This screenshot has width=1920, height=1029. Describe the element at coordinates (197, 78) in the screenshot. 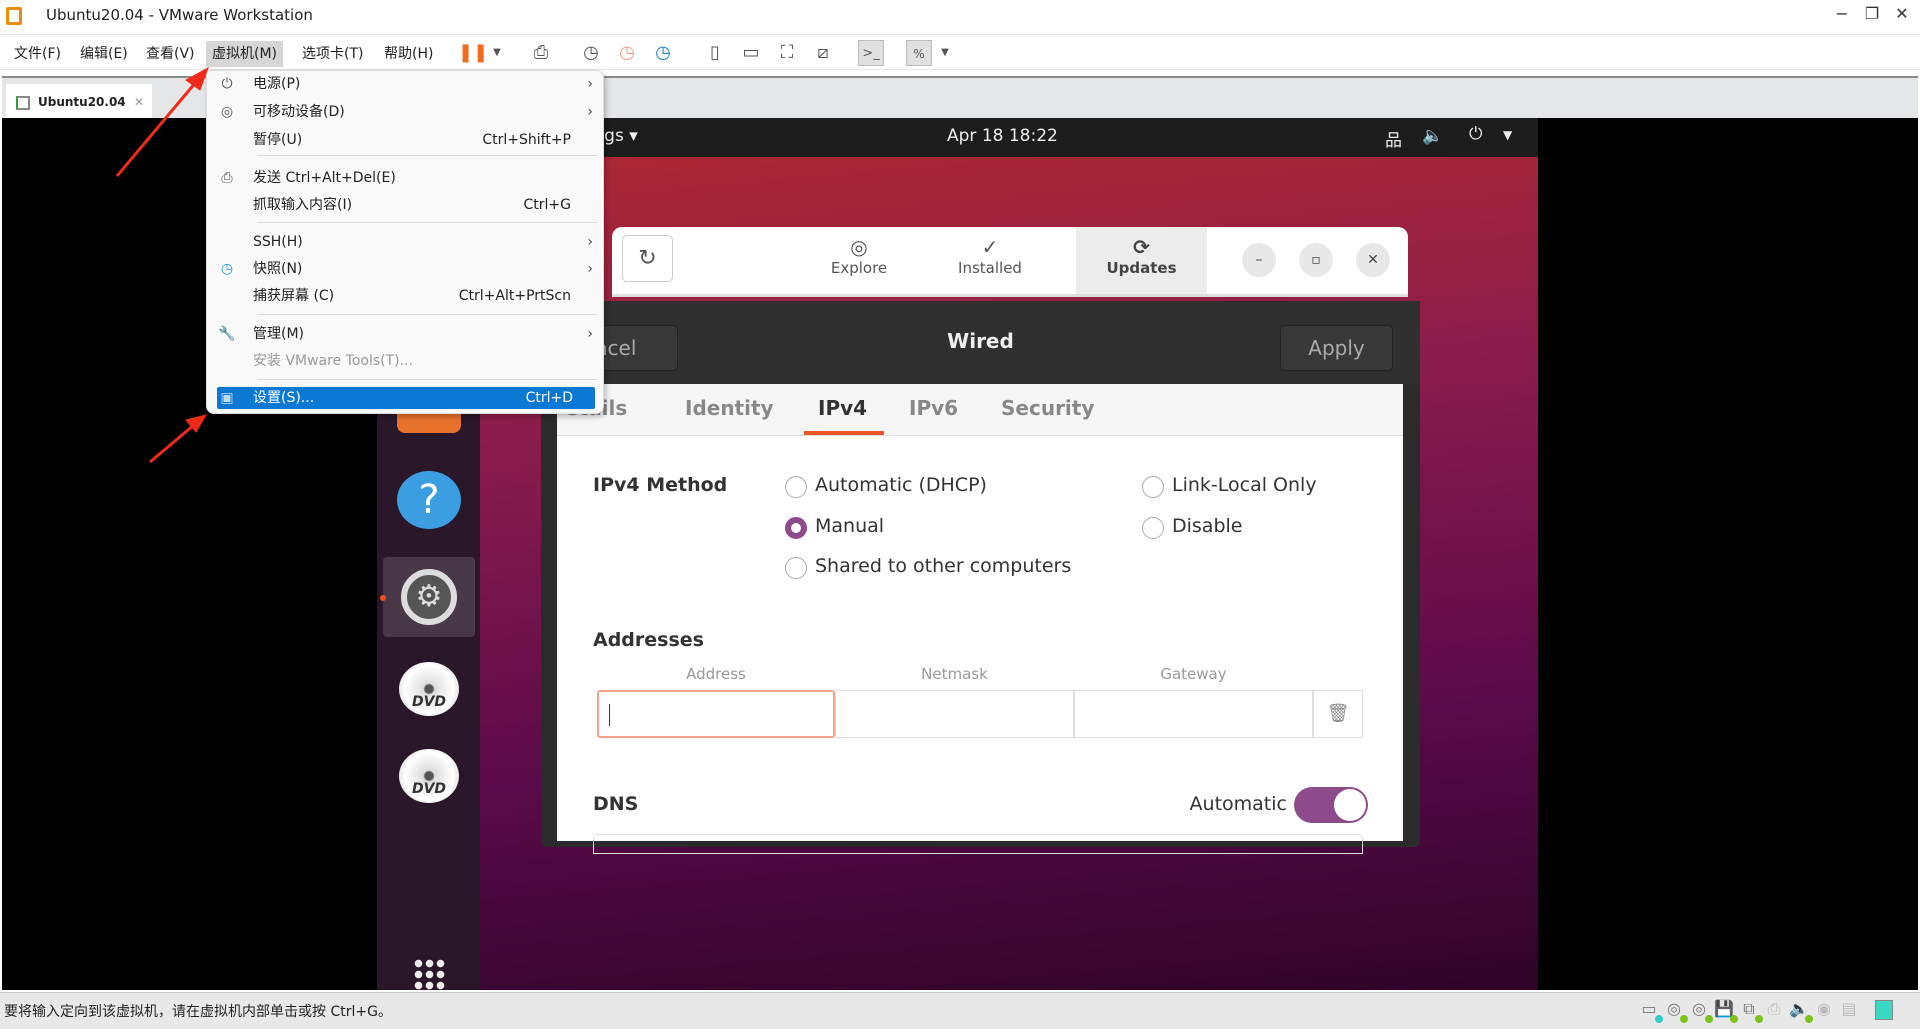

I see `red-arrow-head` at that location.